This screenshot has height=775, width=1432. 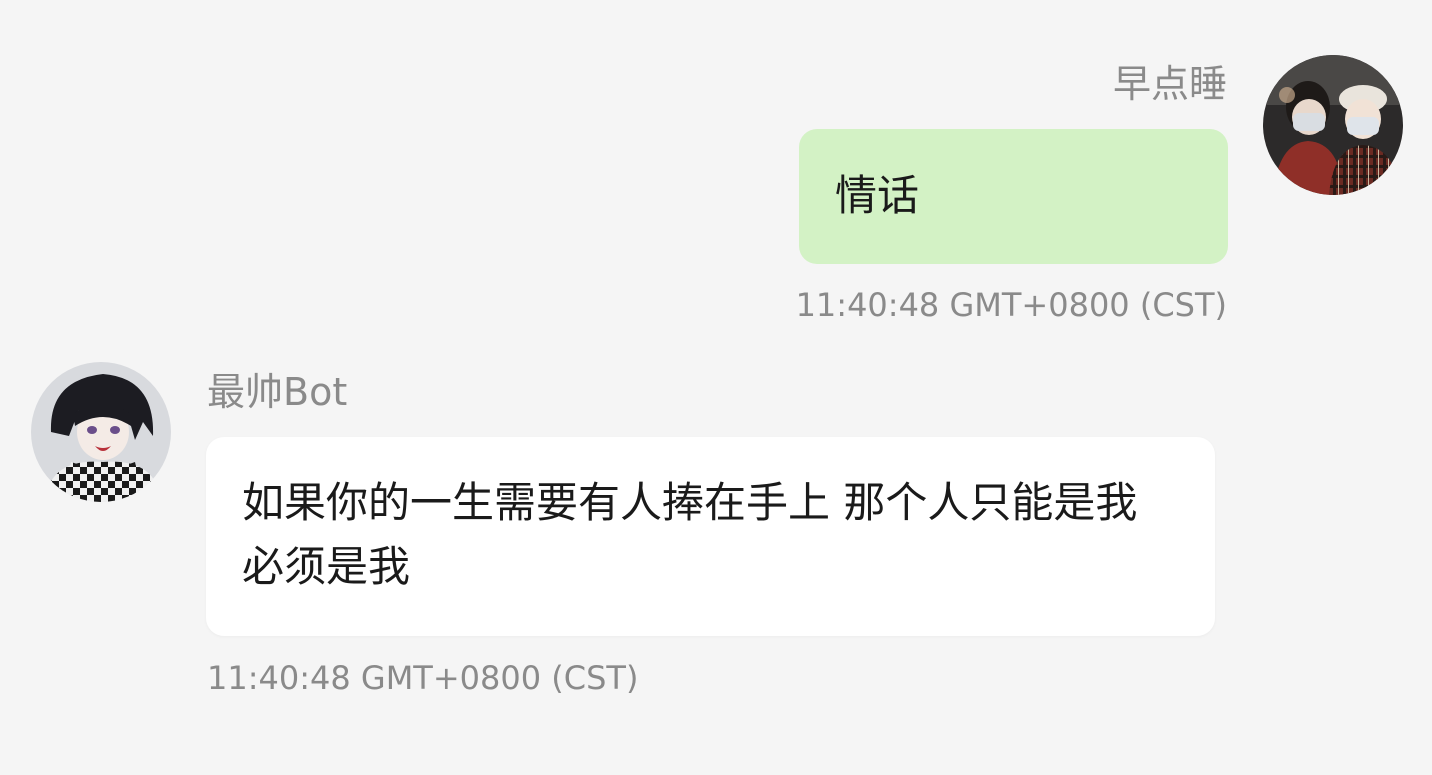 What do you see at coordinates (1169, 84) in the screenshot?
I see `sender-name: 早点睡` at bounding box center [1169, 84].